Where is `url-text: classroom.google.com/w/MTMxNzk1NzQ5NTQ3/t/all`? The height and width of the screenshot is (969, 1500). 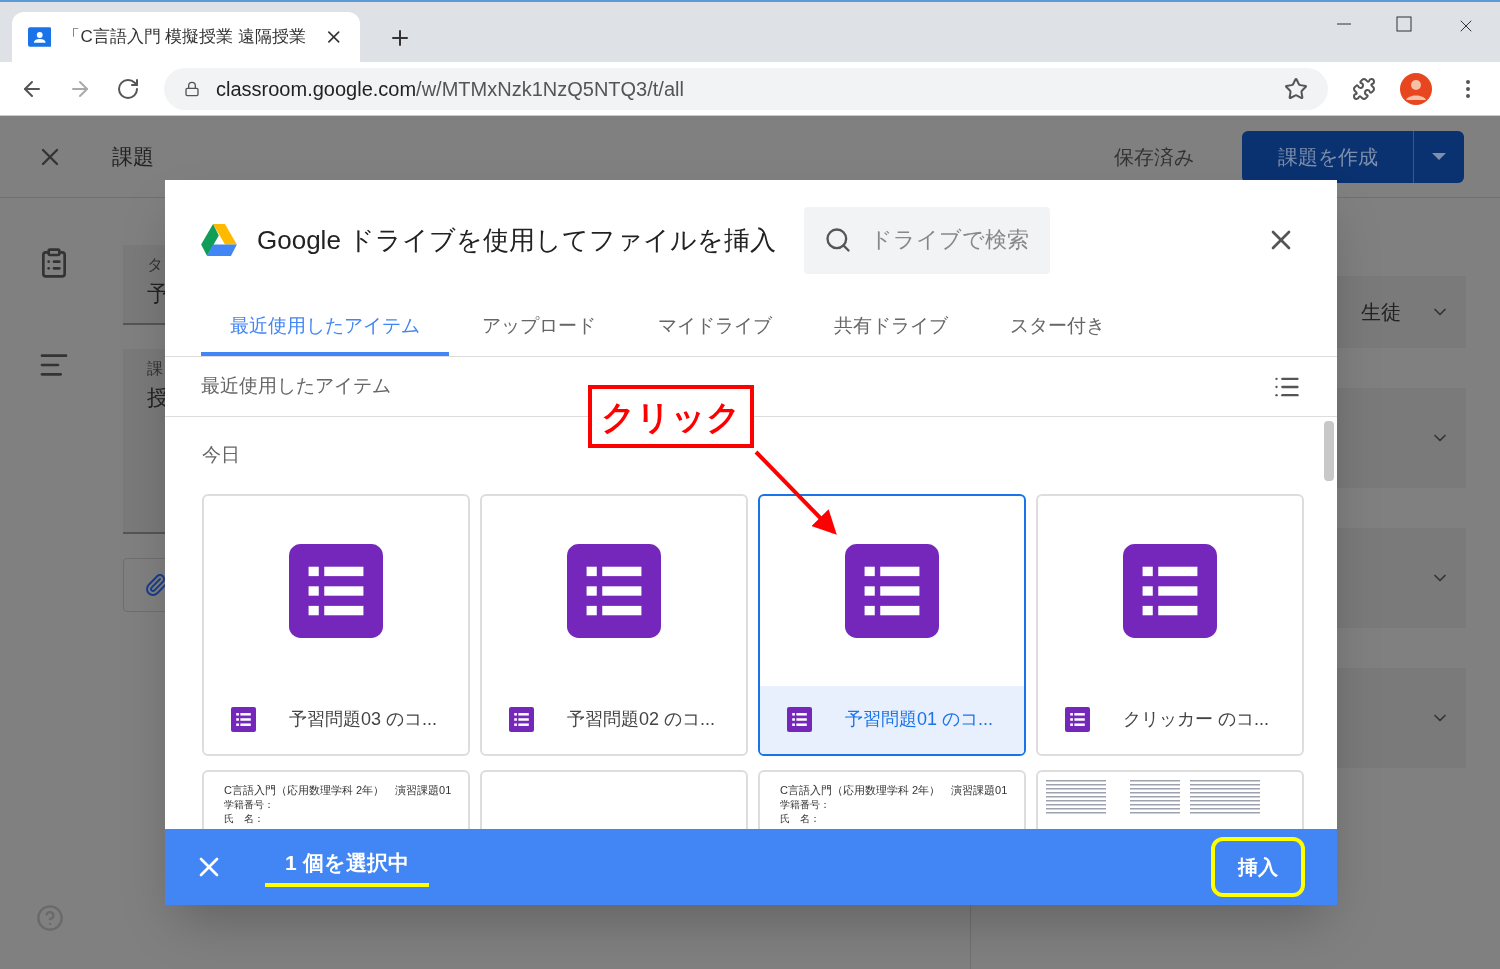 url-text: classroom.google.com/w/MTMxNzk1NzQ5NTQ3/t/all is located at coordinates (450, 89).